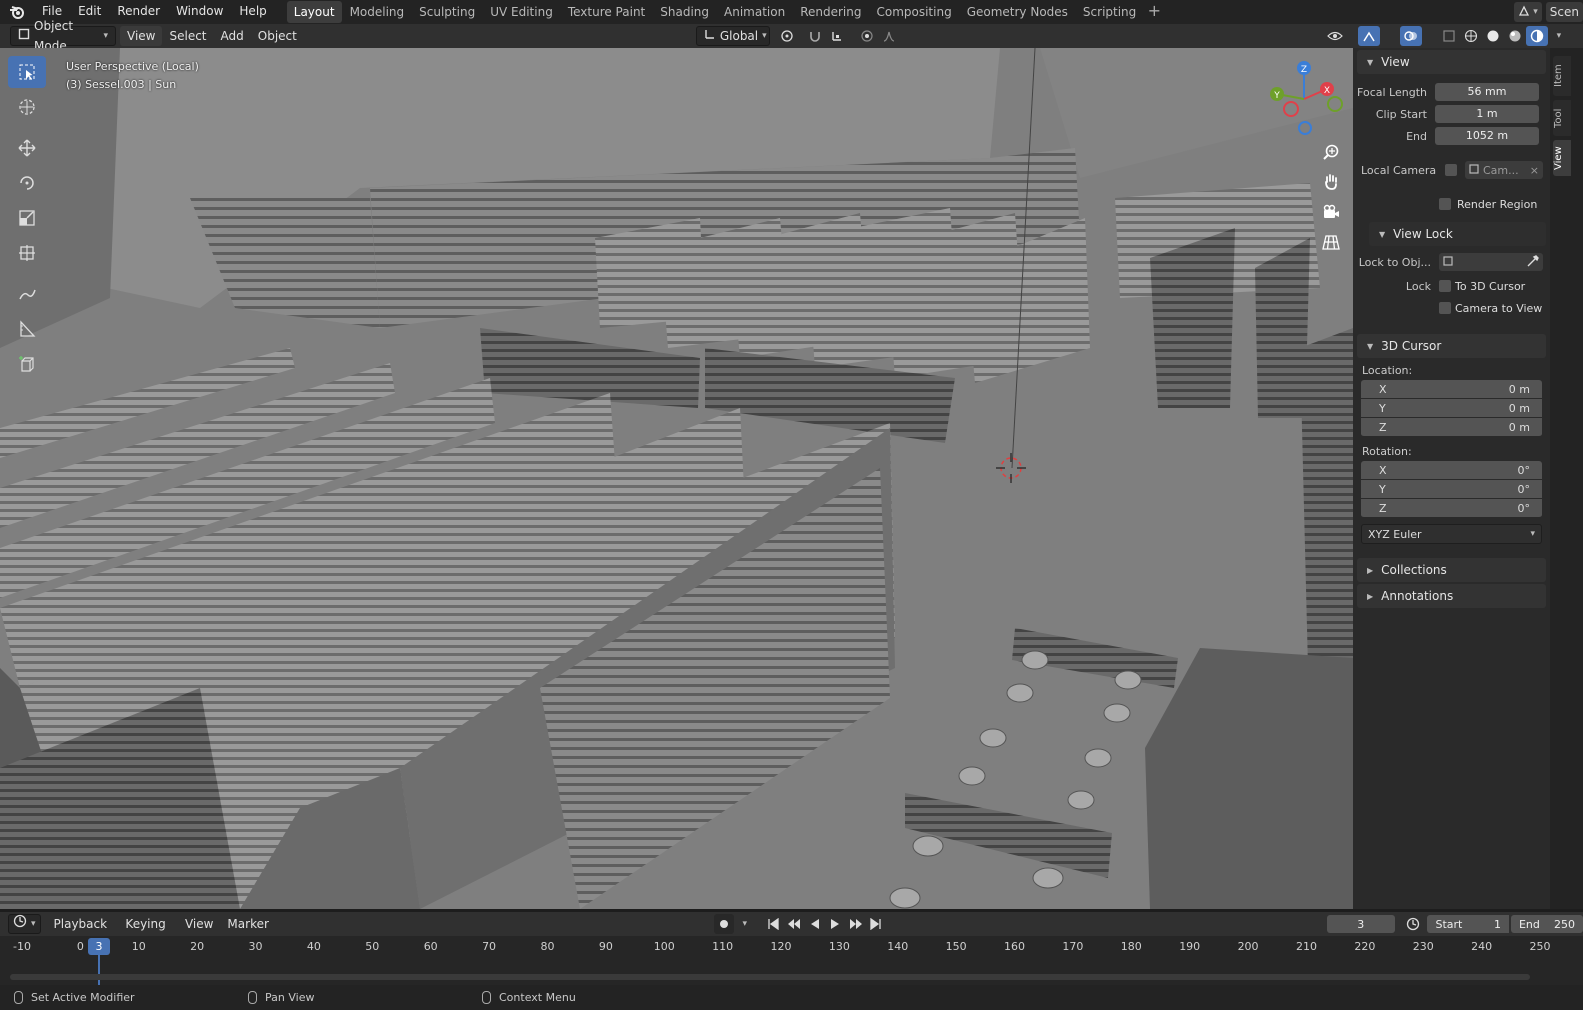 The height and width of the screenshot is (1010, 1583). I want to click on perspective-grid-icon, so click(1331, 242).